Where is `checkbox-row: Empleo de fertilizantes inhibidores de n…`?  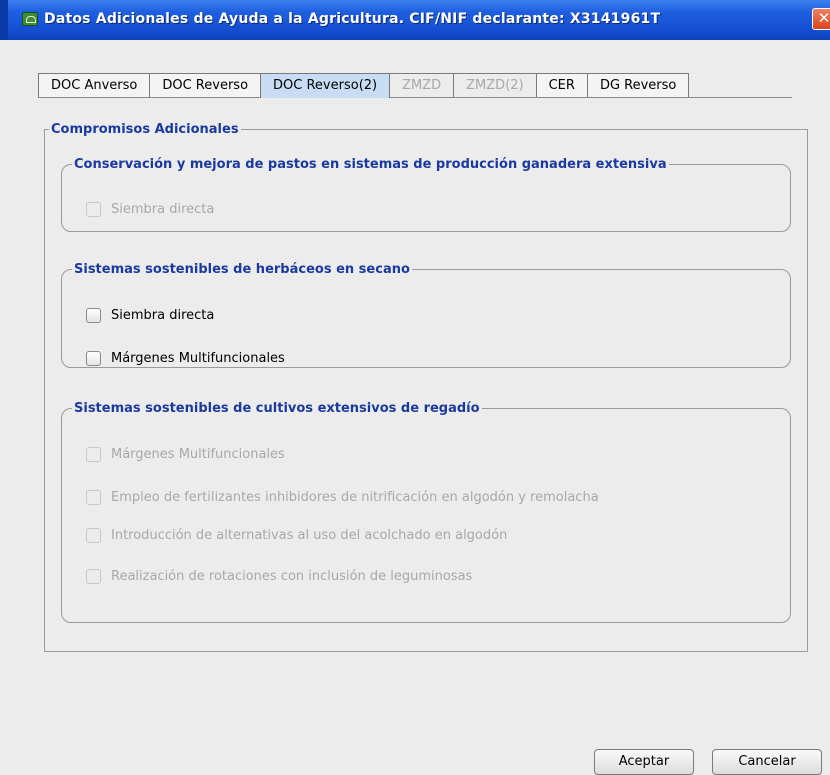 checkbox-row: Empleo de fertilizantes inhibidores de n… is located at coordinates (342, 497).